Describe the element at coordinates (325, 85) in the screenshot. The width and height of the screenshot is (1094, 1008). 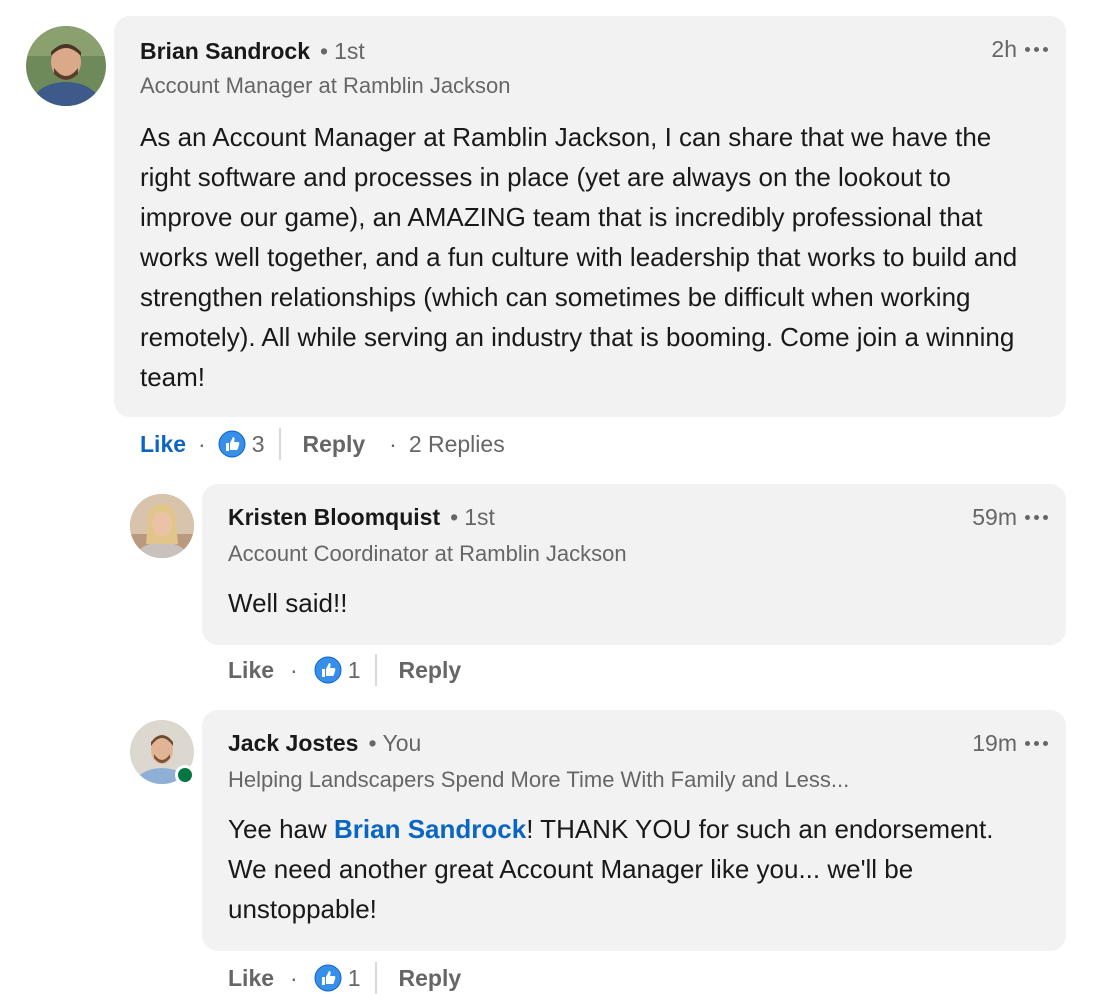
I see `author-headline: Account Manager at Ramblin Jackson` at that location.